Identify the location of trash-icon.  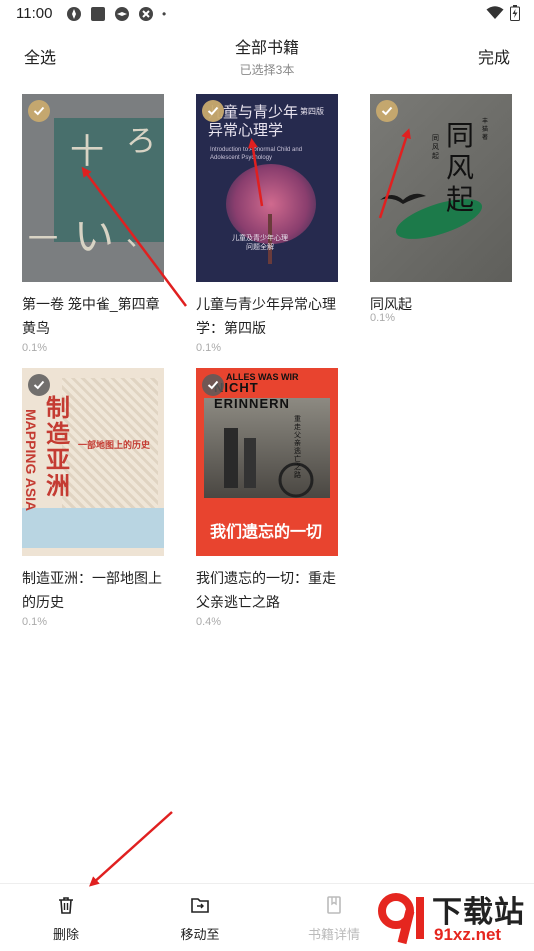
(66, 905).